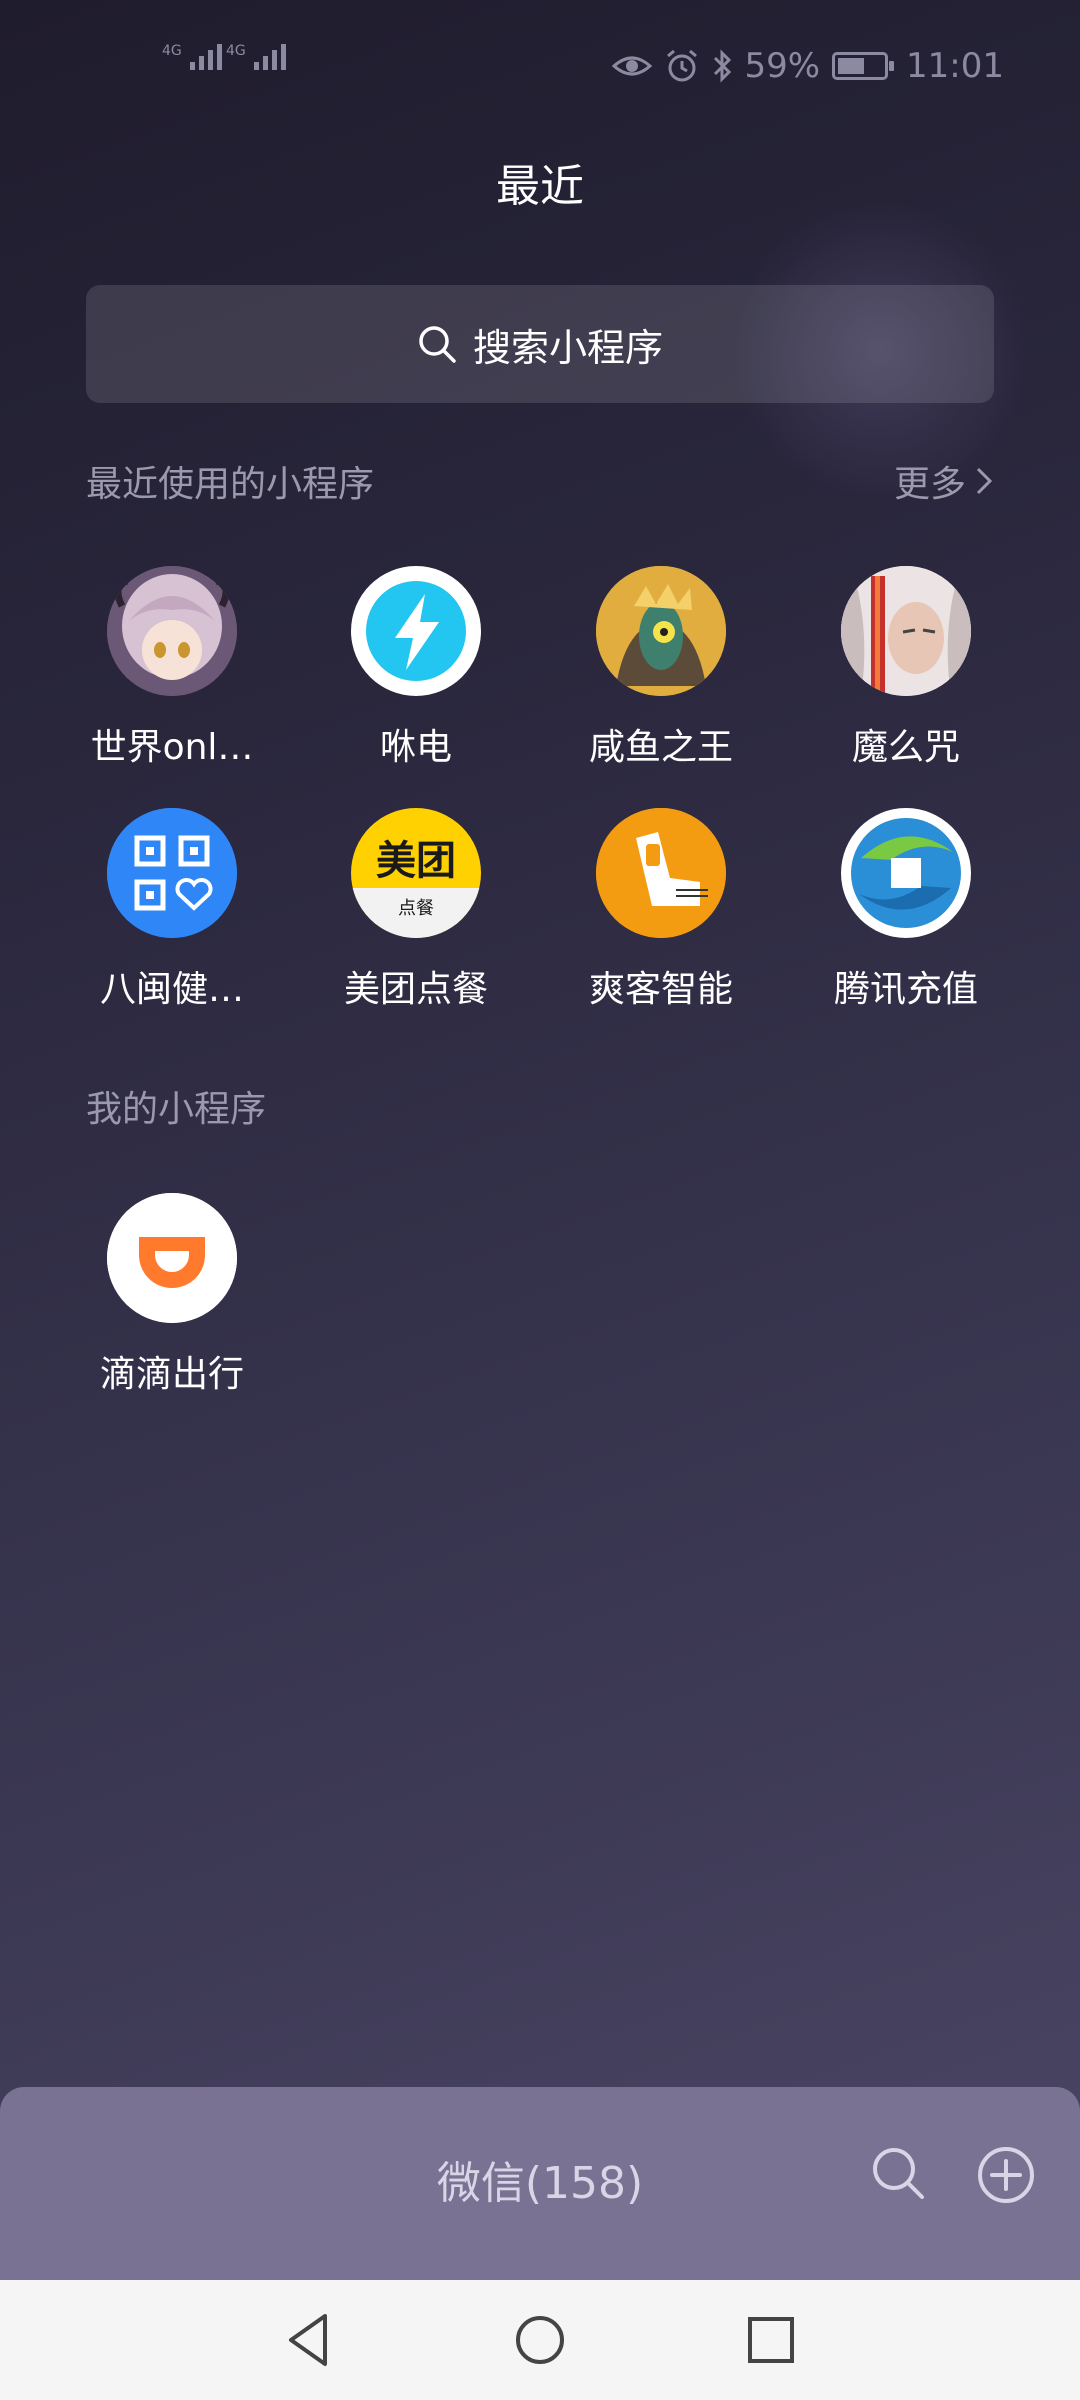 The width and height of the screenshot is (1080, 2400). I want to click on app-xianyu-zhiwang: 咸鱼之王, so click(661, 668).